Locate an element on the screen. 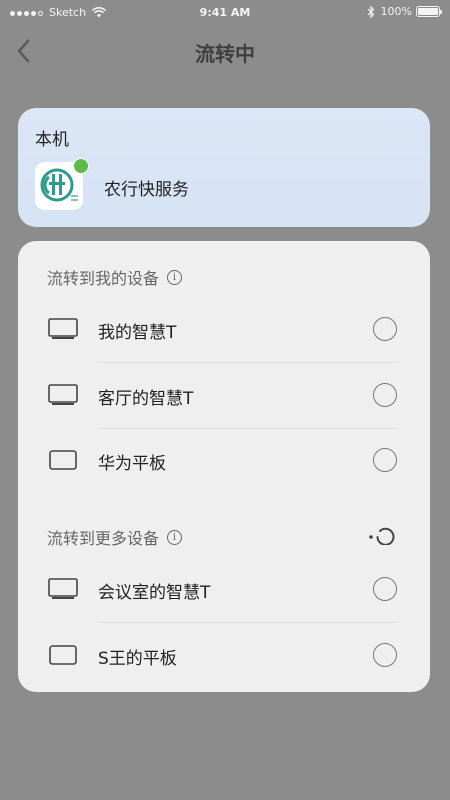  status-right: 100% is located at coordinates (404, 11).